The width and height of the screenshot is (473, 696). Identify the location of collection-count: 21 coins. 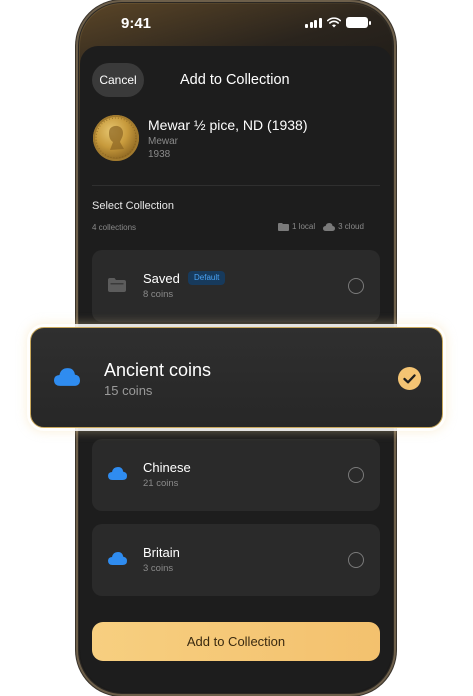
(161, 483).